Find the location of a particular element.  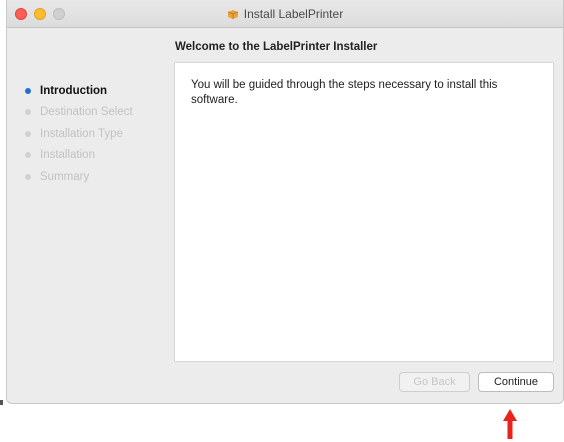

go-back-button: Go Back is located at coordinates (434, 382).